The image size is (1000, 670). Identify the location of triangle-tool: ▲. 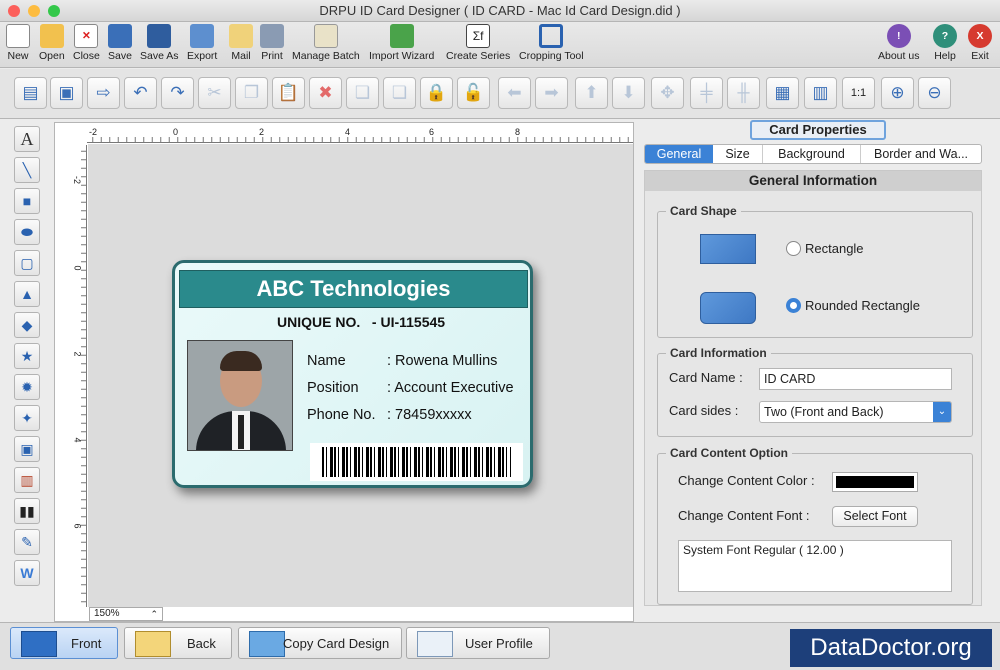
(27, 294).